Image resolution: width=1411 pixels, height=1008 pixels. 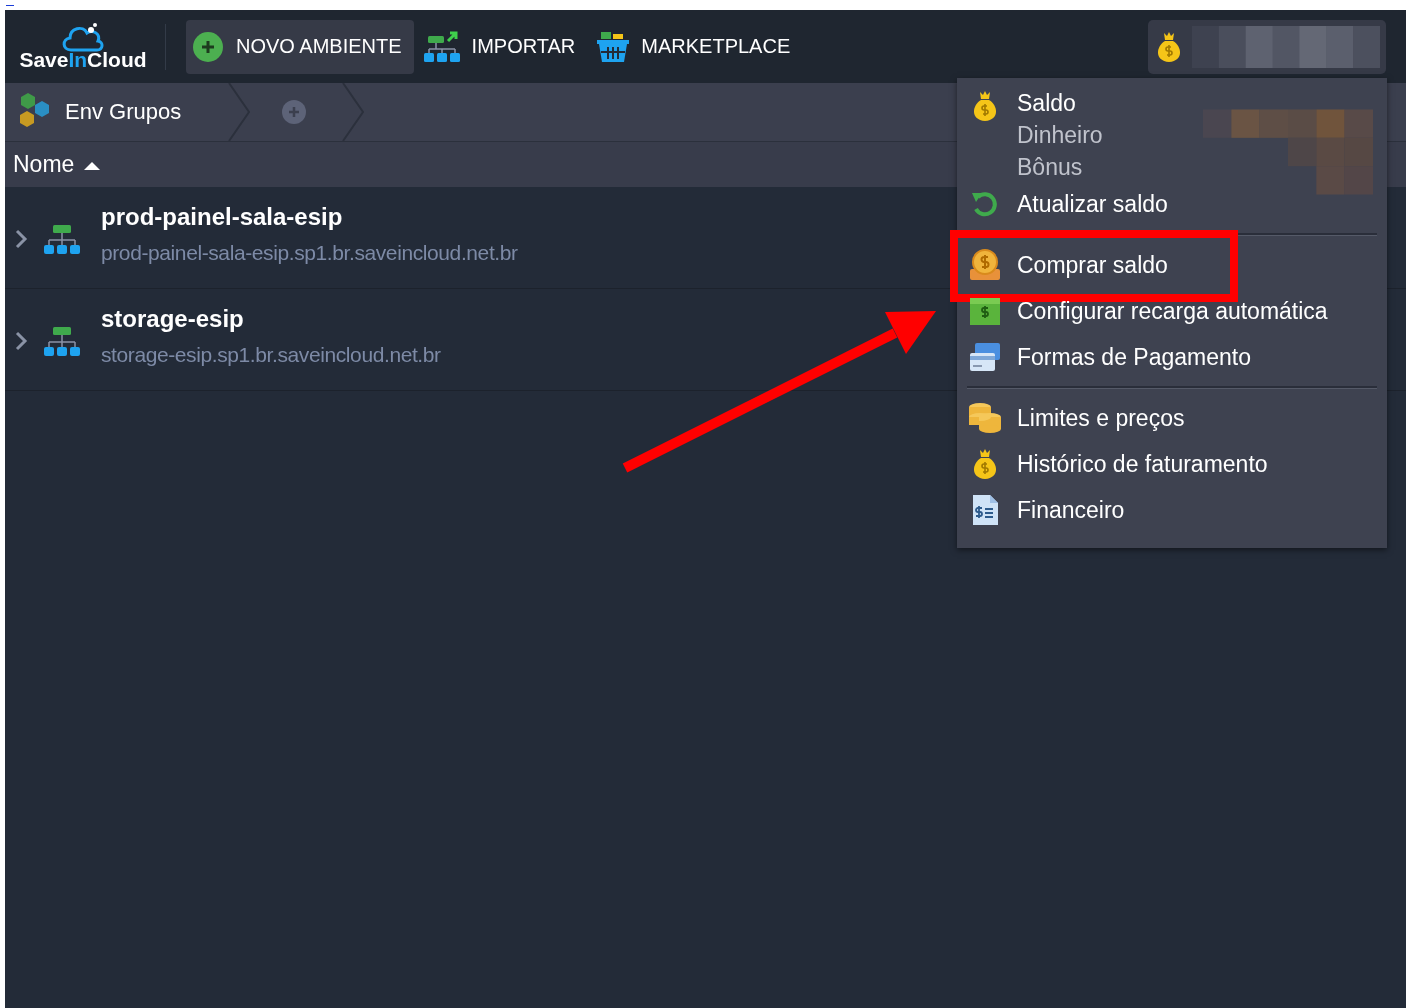 What do you see at coordinates (1172, 204) in the screenshot?
I see `menu-item: Atualizar saldo` at bounding box center [1172, 204].